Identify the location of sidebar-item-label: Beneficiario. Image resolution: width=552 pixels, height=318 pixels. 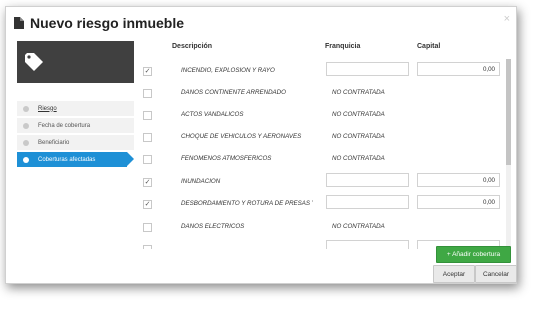
(54, 142).